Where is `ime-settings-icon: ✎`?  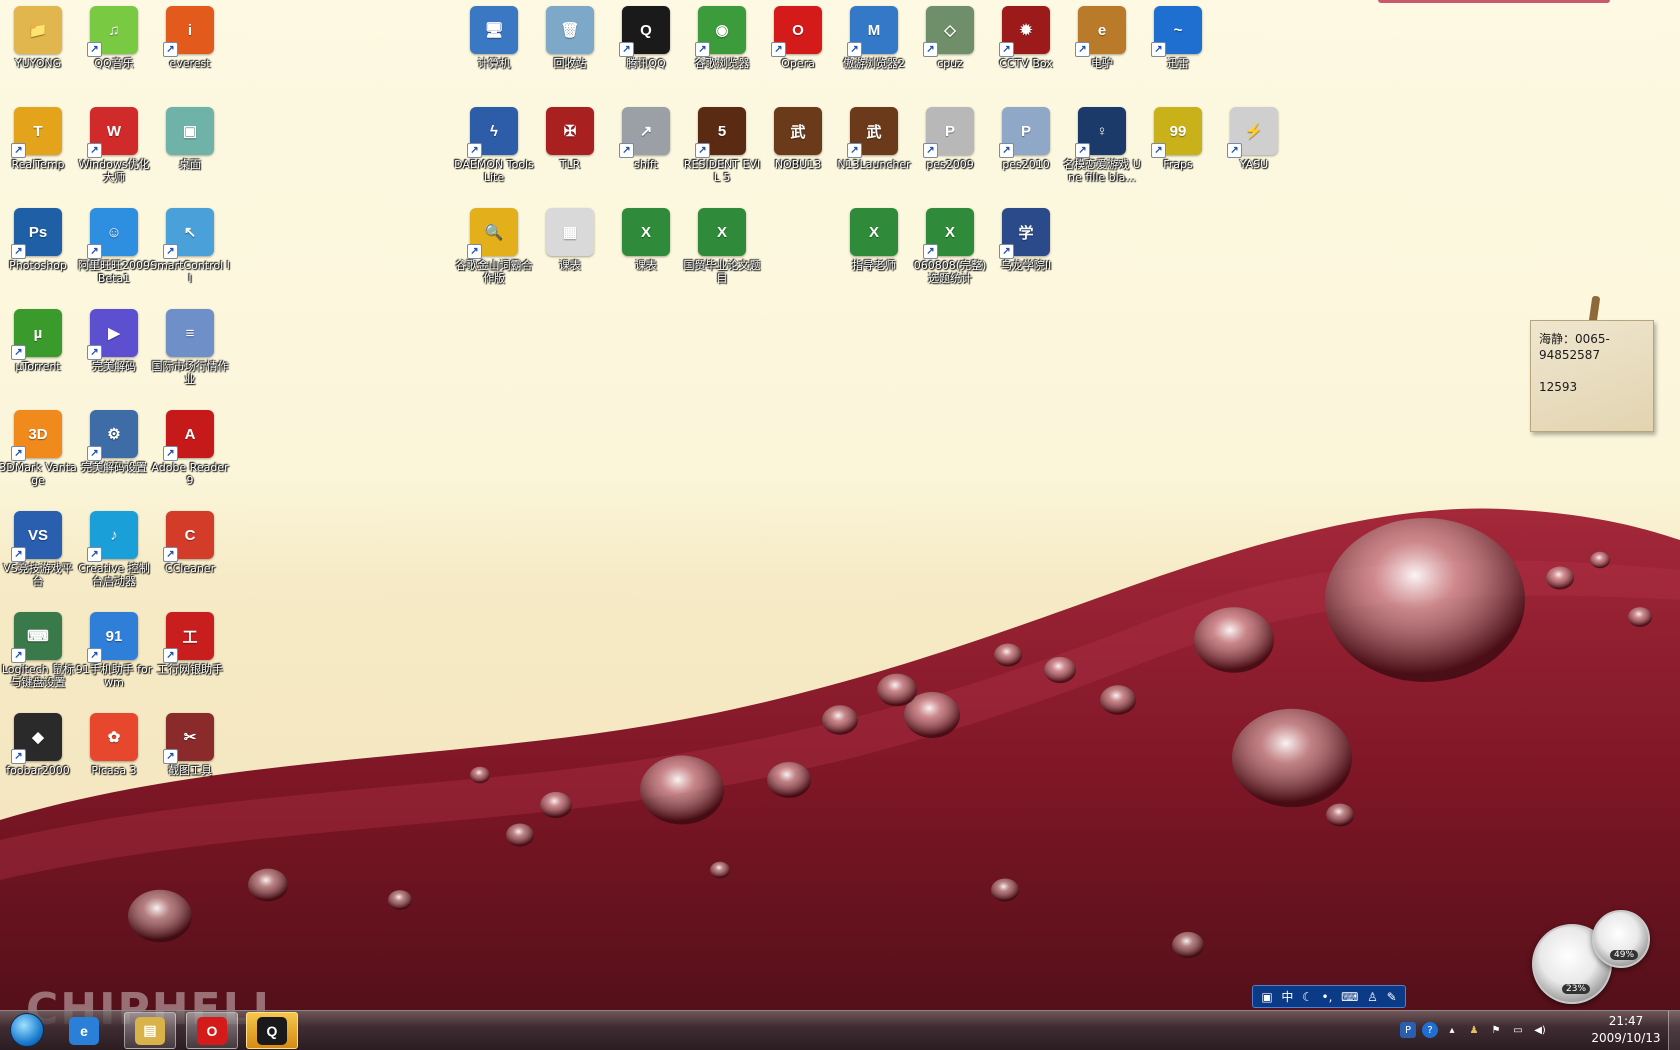
ime-settings-icon: ✎ is located at coordinates (1392, 997).